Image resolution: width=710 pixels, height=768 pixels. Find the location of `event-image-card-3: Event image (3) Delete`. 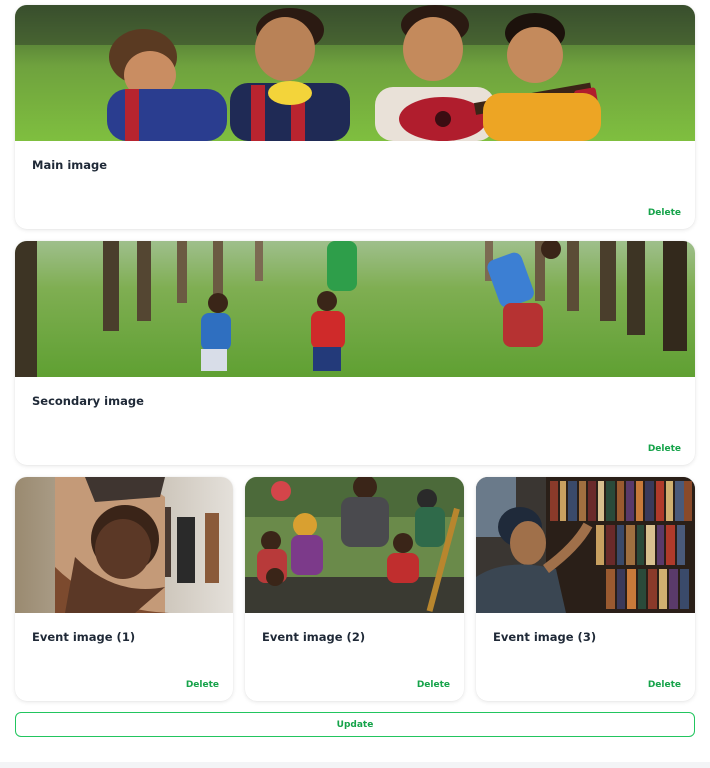

event-image-card-3: Event image (3) Delete is located at coordinates (585, 589).